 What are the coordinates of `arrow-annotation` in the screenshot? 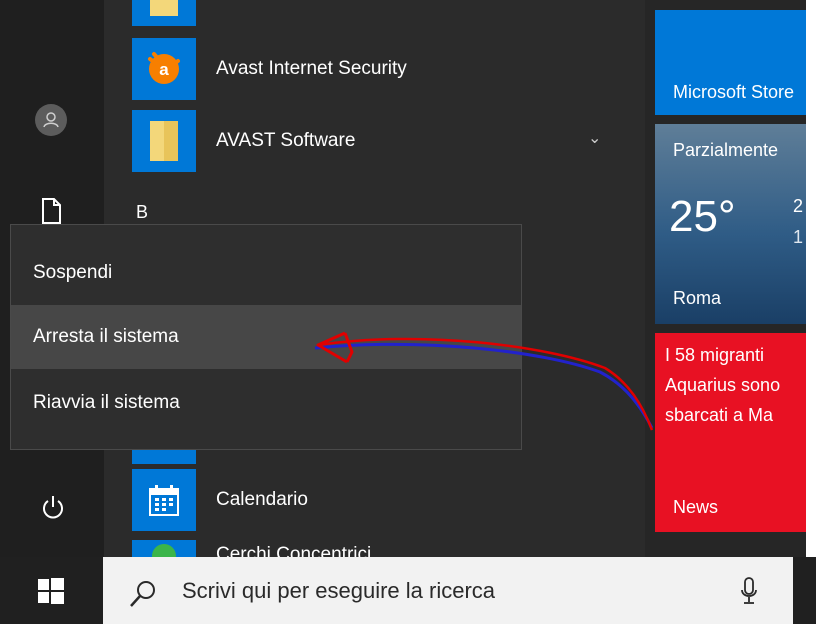 It's located at (484, 381).